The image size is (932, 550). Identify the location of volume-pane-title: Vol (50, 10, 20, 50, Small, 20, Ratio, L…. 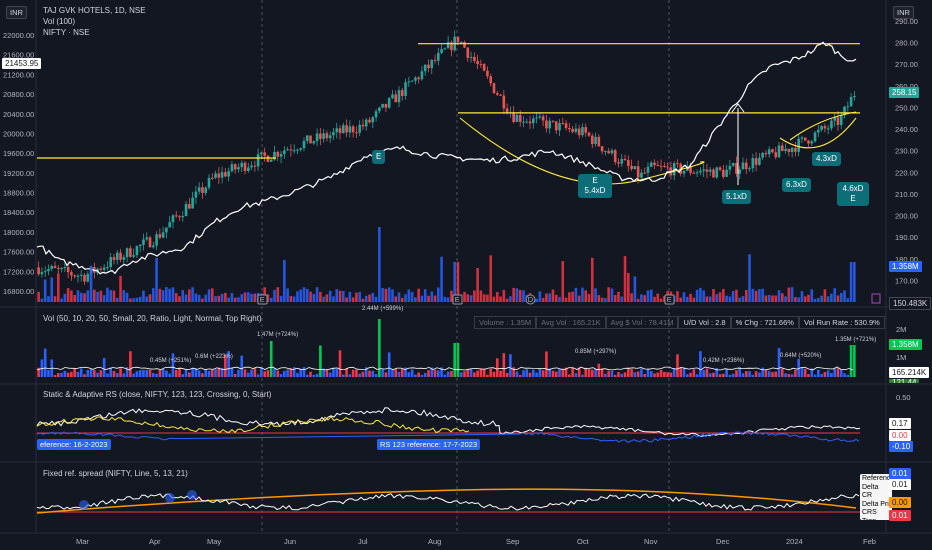
(152, 318).